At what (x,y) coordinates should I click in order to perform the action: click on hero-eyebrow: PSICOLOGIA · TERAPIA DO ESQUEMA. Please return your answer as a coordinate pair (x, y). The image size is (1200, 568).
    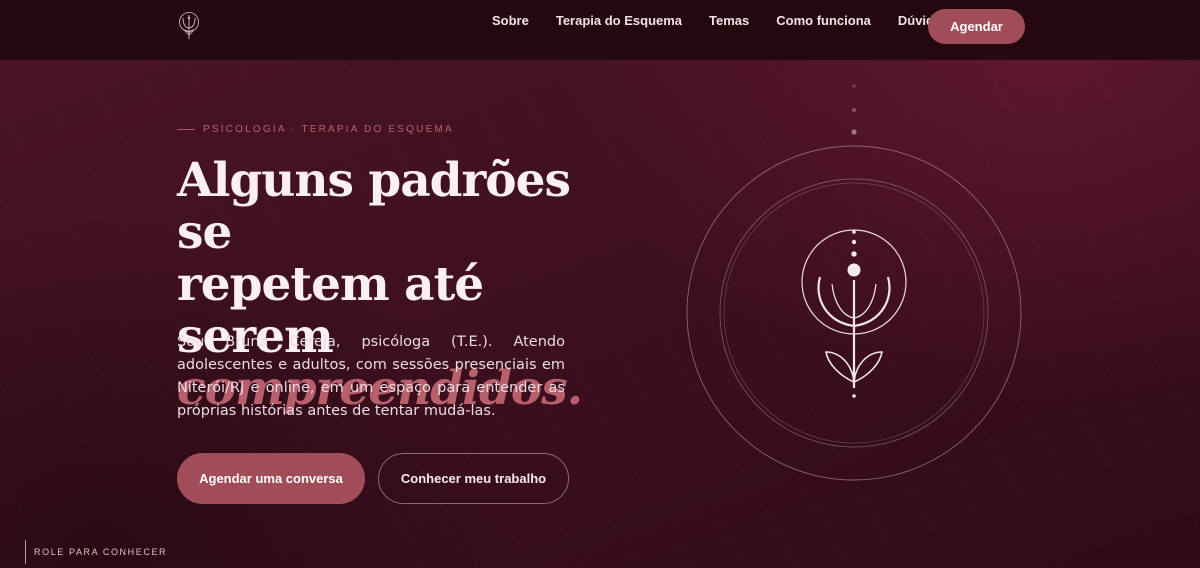
    Looking at the image, I should click on (315, 129).